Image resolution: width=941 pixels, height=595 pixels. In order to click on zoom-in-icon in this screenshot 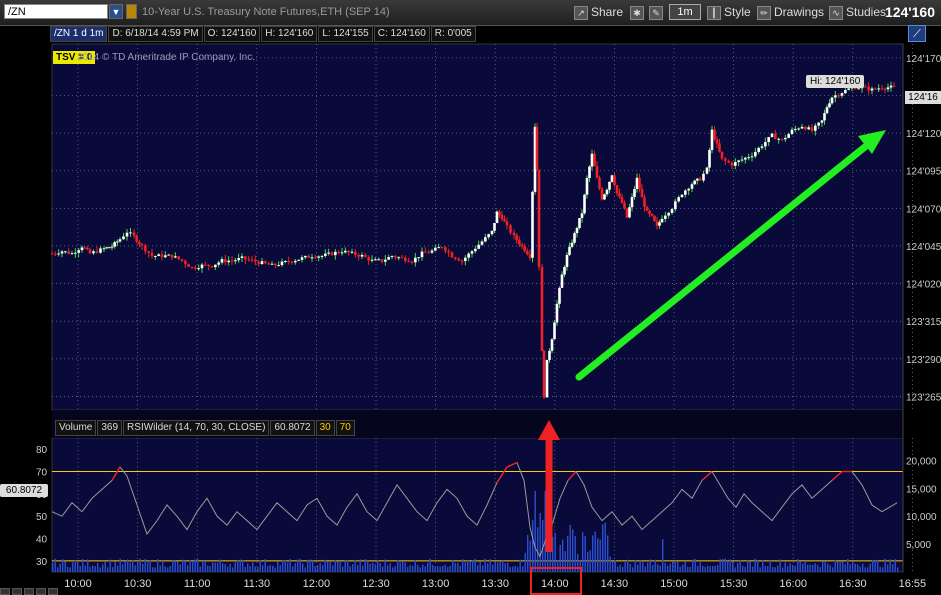, I will do `click(29, 591)`.